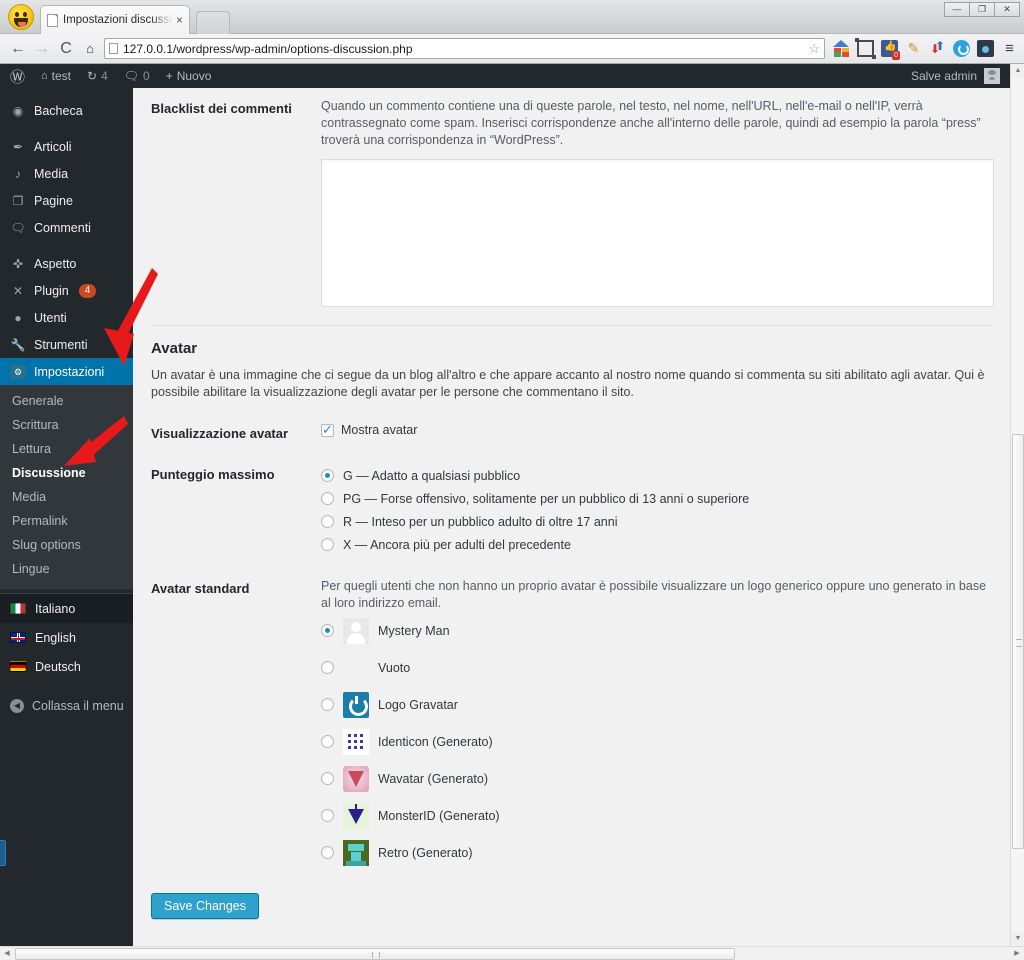 Image resolution: width=1024 pixels, height=960 pixels. I want to click on show-avatars-checkbox, so click(327, 429).